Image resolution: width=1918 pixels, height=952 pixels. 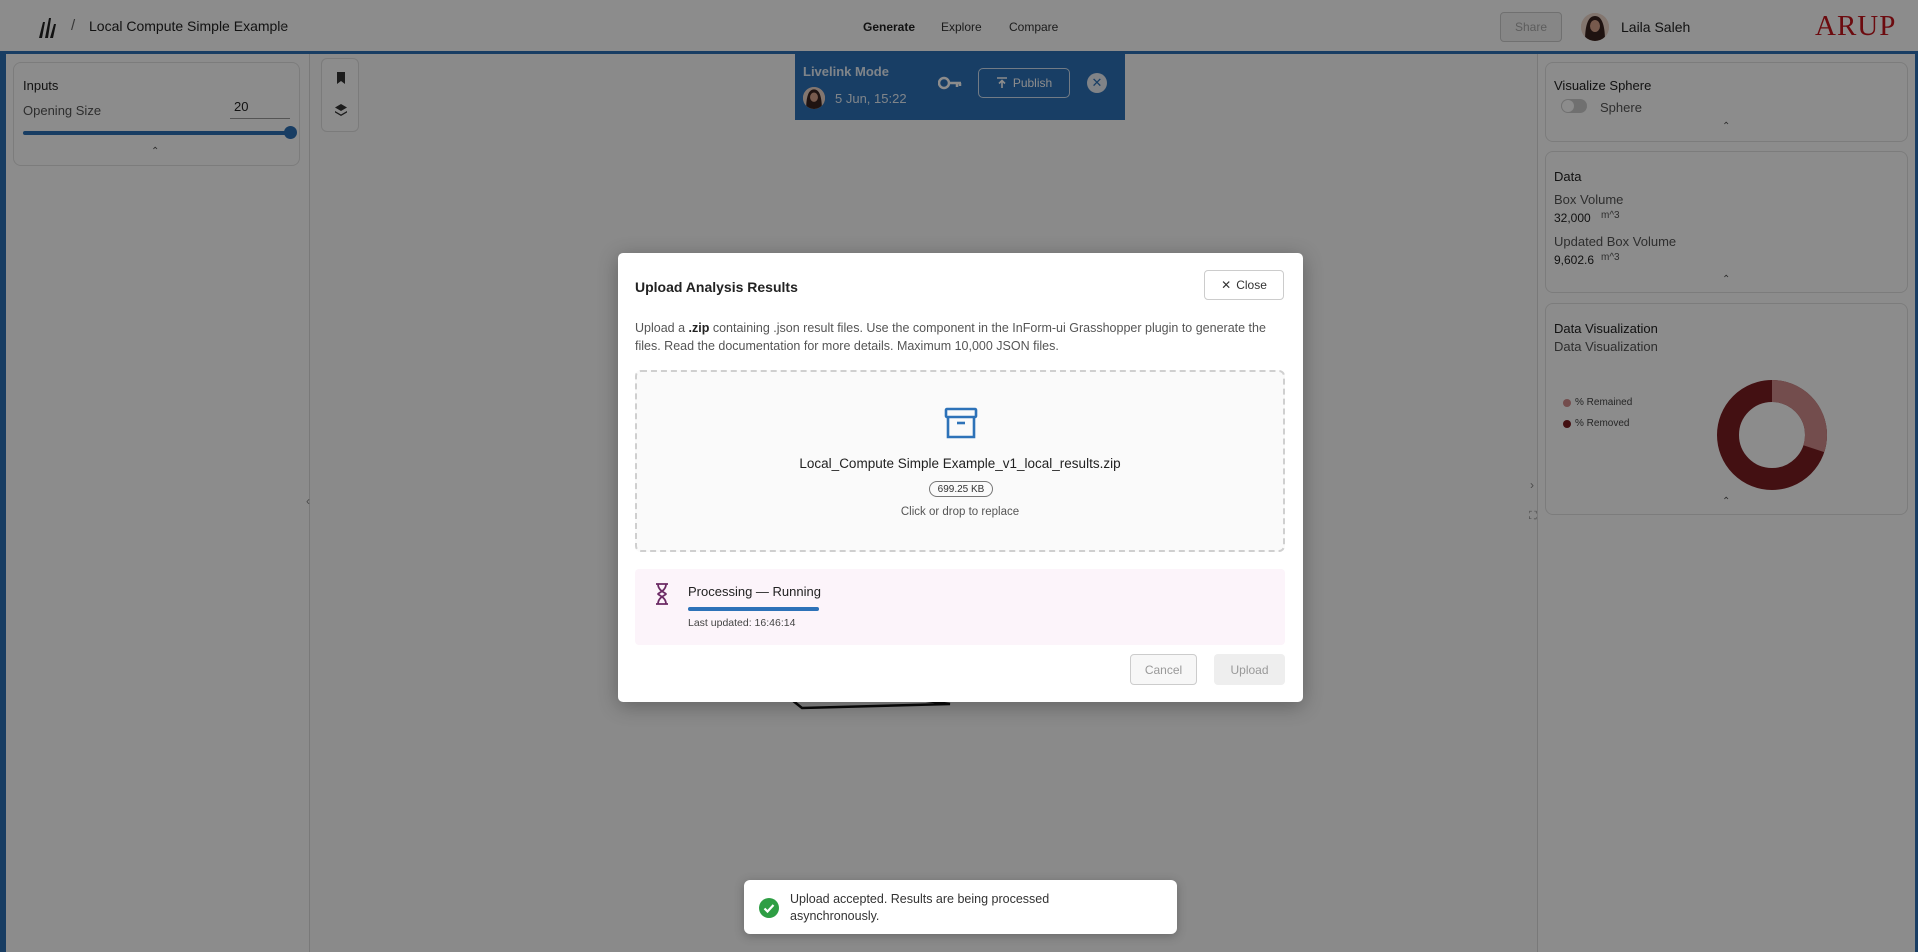 I want to click on cancel-button: Cancel, so click(x=1163, y=669).